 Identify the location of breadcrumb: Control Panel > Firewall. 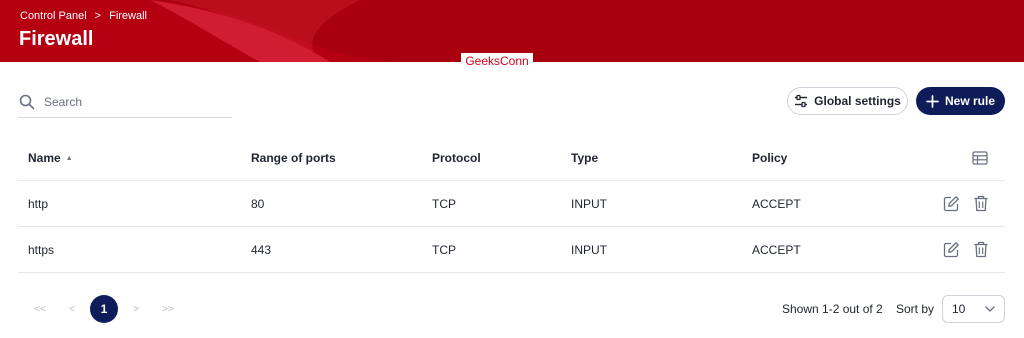
(83, 16).